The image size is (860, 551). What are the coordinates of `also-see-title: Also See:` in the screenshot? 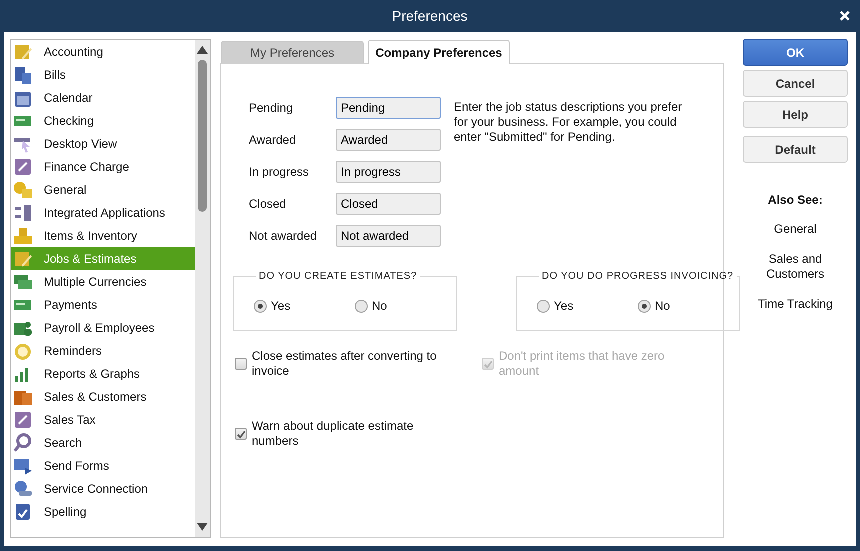 It's located at (795, 200).